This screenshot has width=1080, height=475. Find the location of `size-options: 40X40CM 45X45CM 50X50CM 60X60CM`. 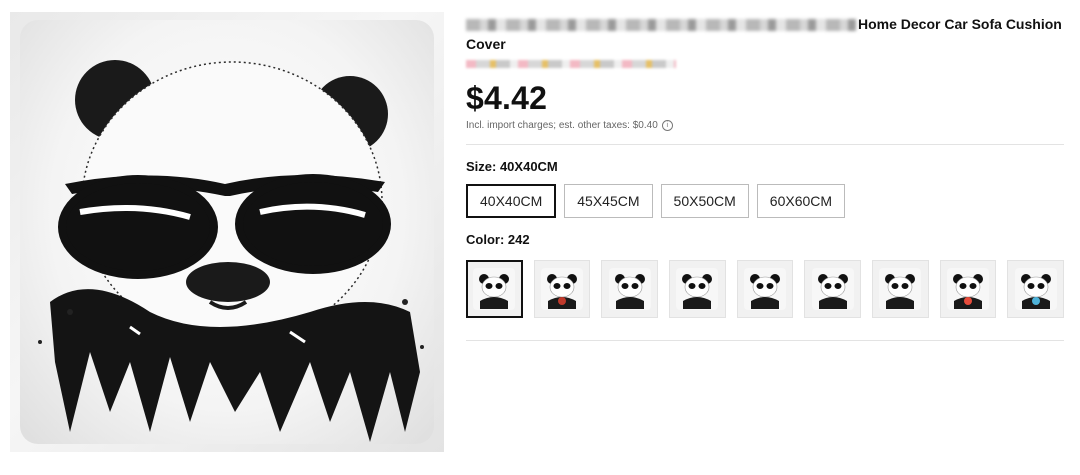

size-options: 40X40CM 45X45CM 50X50CM 60X60CM is located at coordinates (765, 201).